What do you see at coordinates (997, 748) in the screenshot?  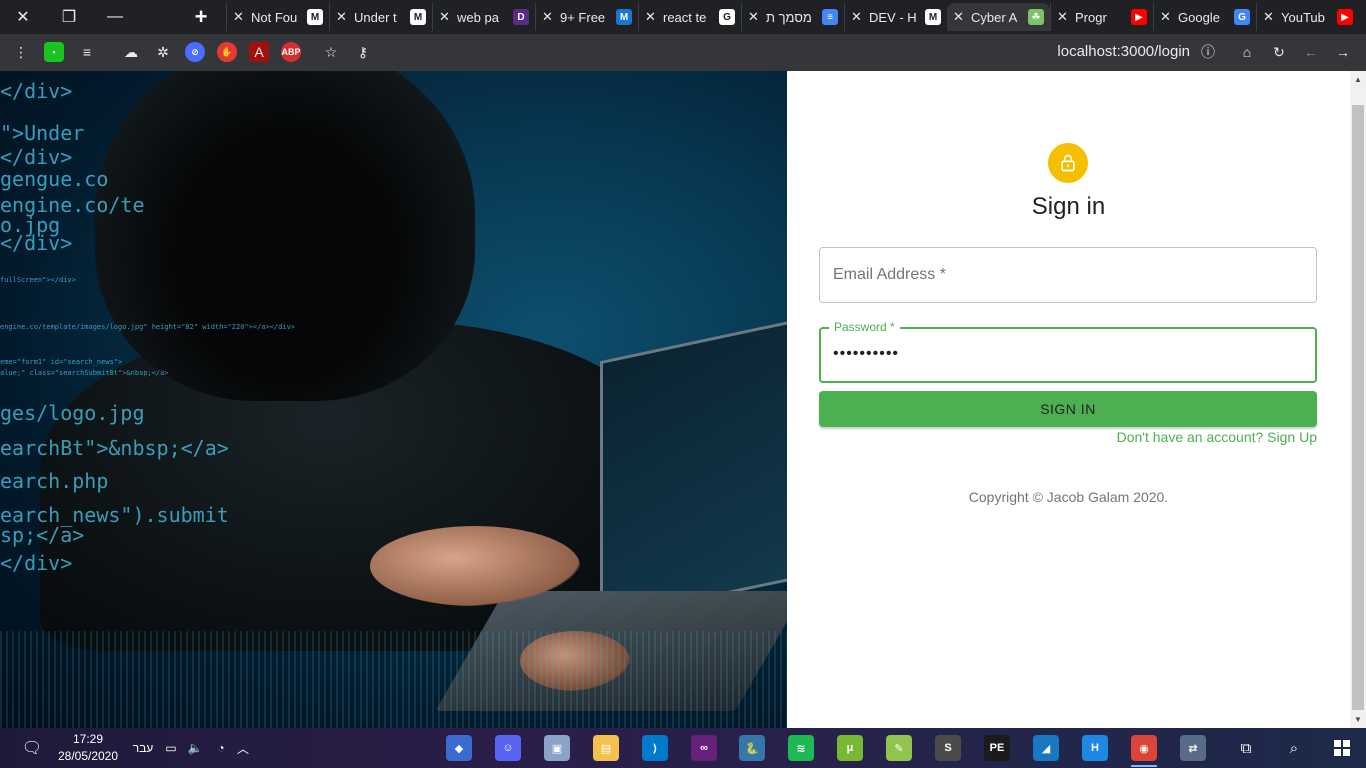 I see `pycharm-icon: PE` at bounding box center [997, 748].